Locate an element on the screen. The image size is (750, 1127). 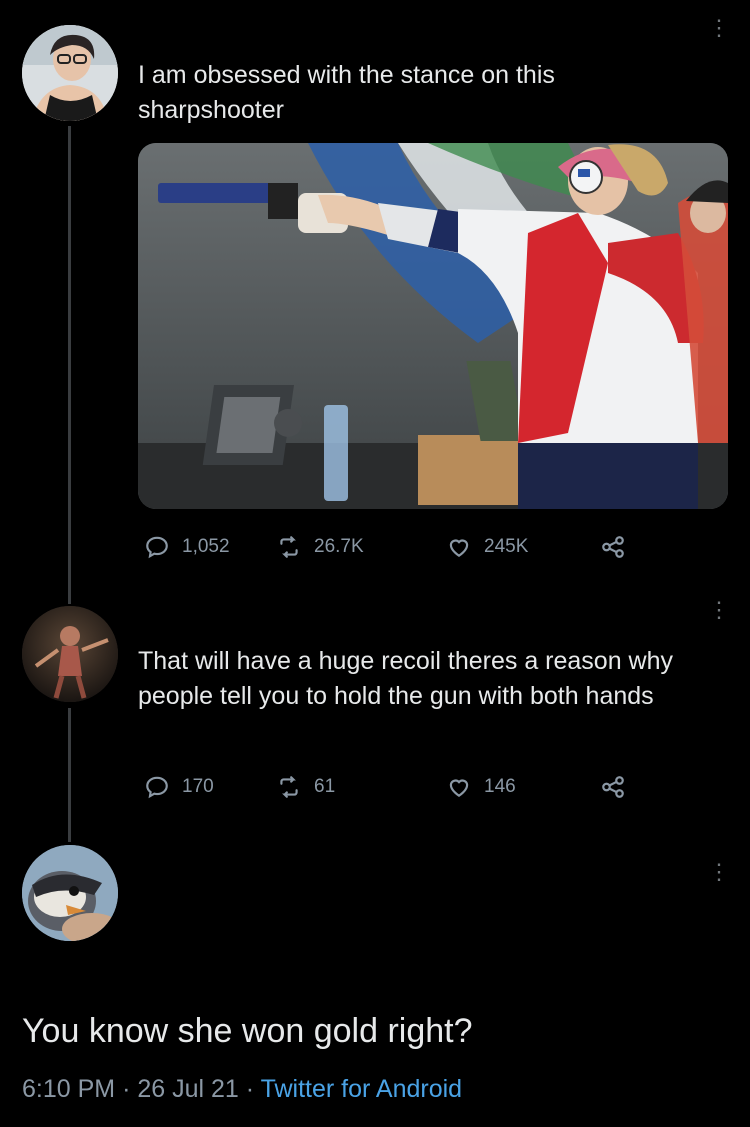
retweet-button: 26.7K is located at coordinates (320, 547).